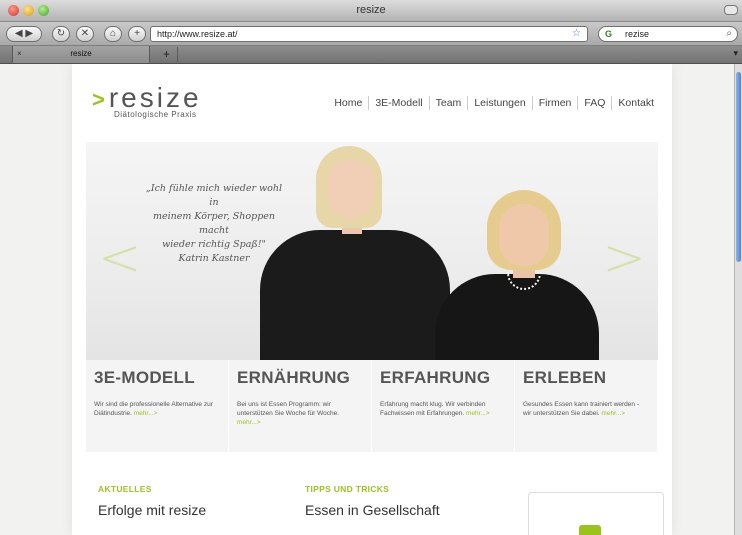  What do you see at coordinates (735, 53) in the screenshot?
I see `tab-list-icon: ▾` at bounding box center [735, 53].